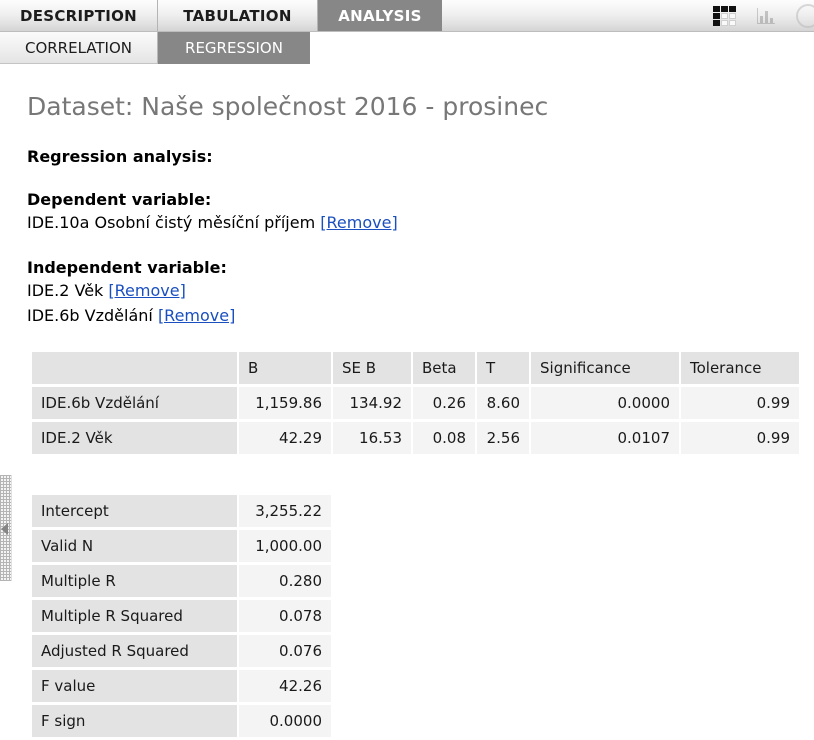 The width and height of the screenshot is (814, 740). Describe the element at coordinates (65, 290) in the screenshot. I see `independent-variable-name-1: IDE.2 Věk` at that location.